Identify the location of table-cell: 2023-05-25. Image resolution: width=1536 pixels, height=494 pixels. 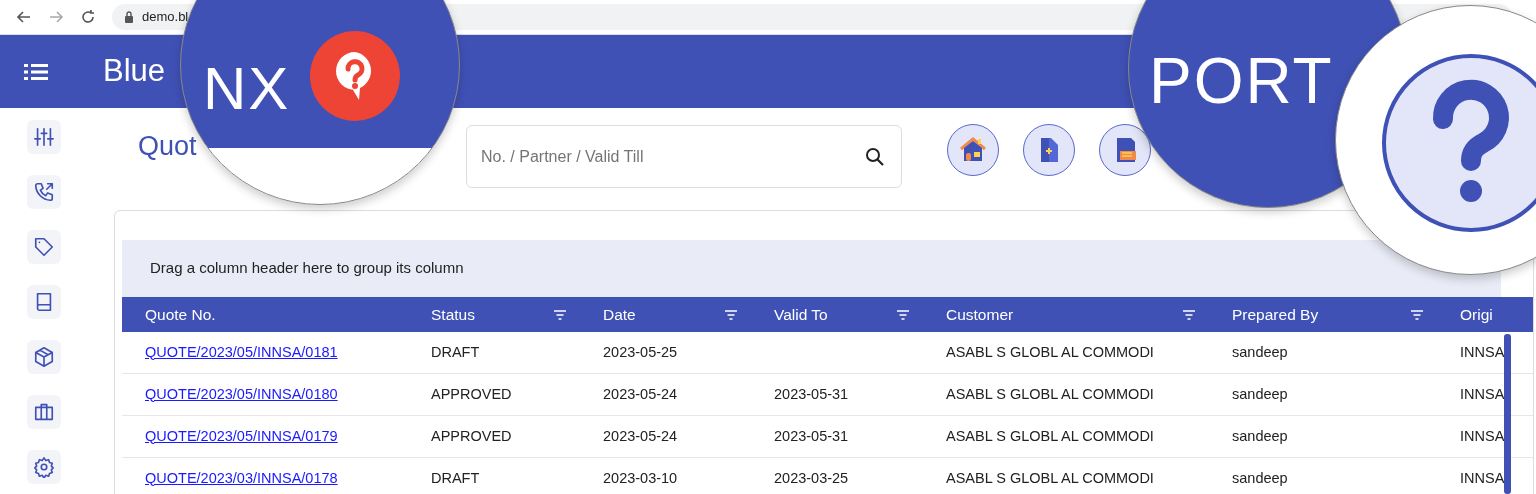
(640, 351).